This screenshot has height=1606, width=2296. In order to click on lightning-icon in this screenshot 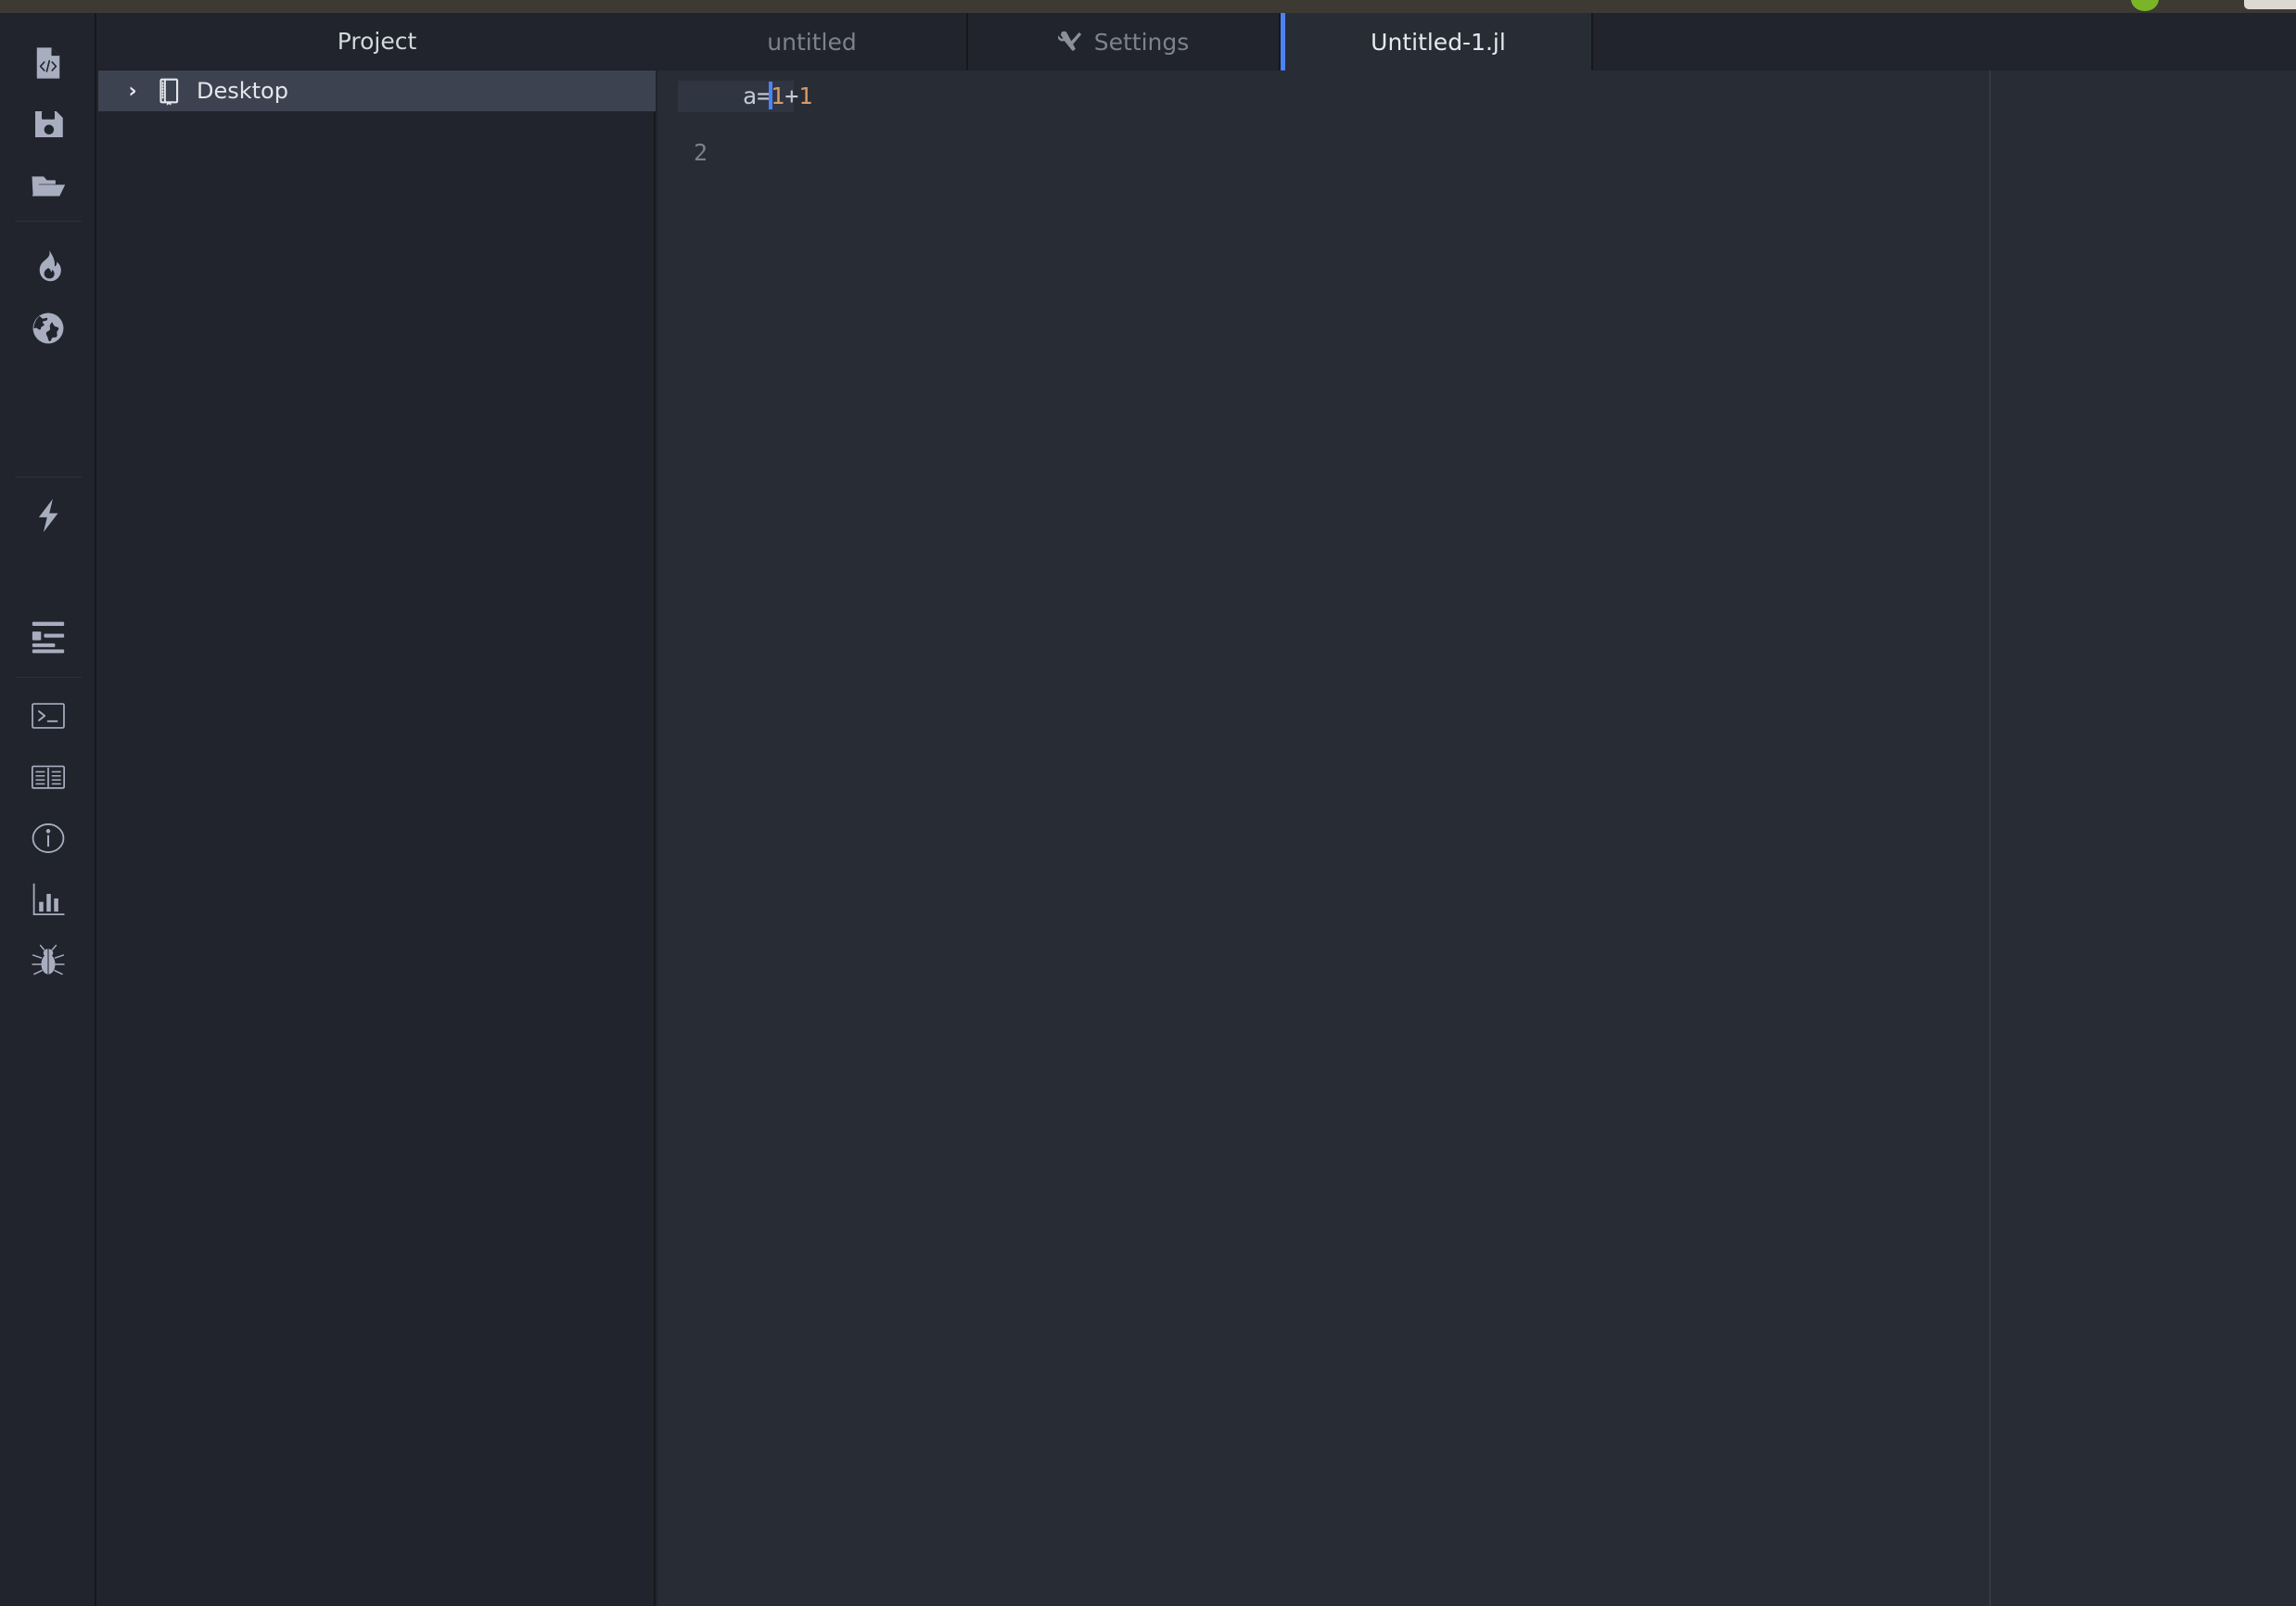, I will do `click(48, 516)`.